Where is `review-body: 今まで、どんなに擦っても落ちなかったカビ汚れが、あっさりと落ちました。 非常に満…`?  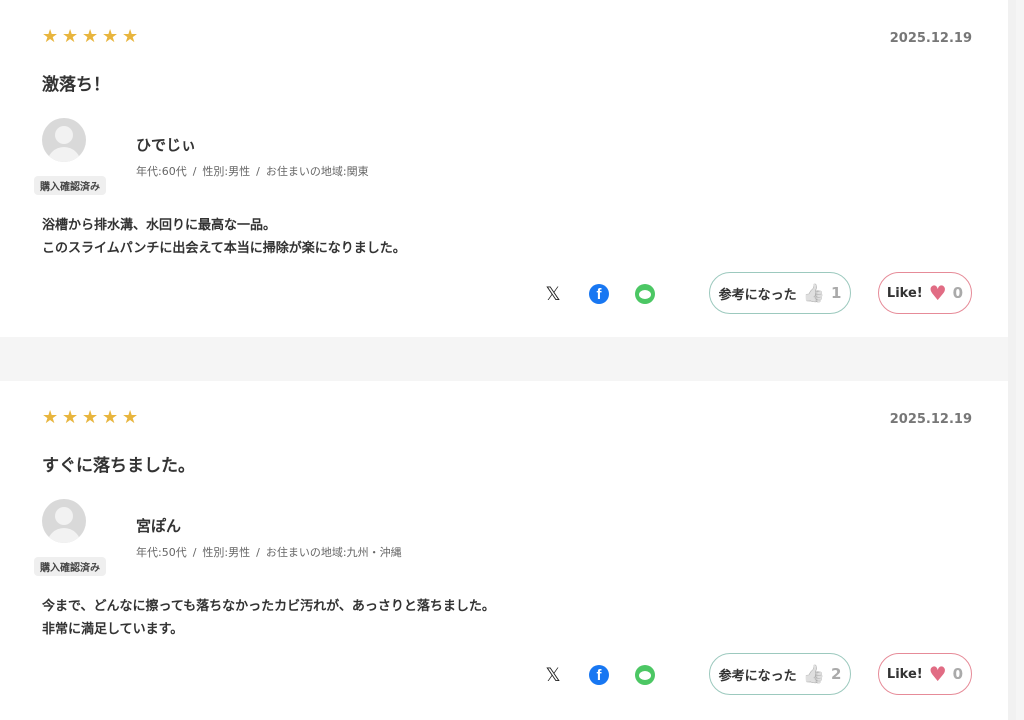
review-body: 今まで、どんなに擦っても落ちなかったカビ汚れが、あっさりと落ちました。 非常に満… is located at coordinates (268, 618).